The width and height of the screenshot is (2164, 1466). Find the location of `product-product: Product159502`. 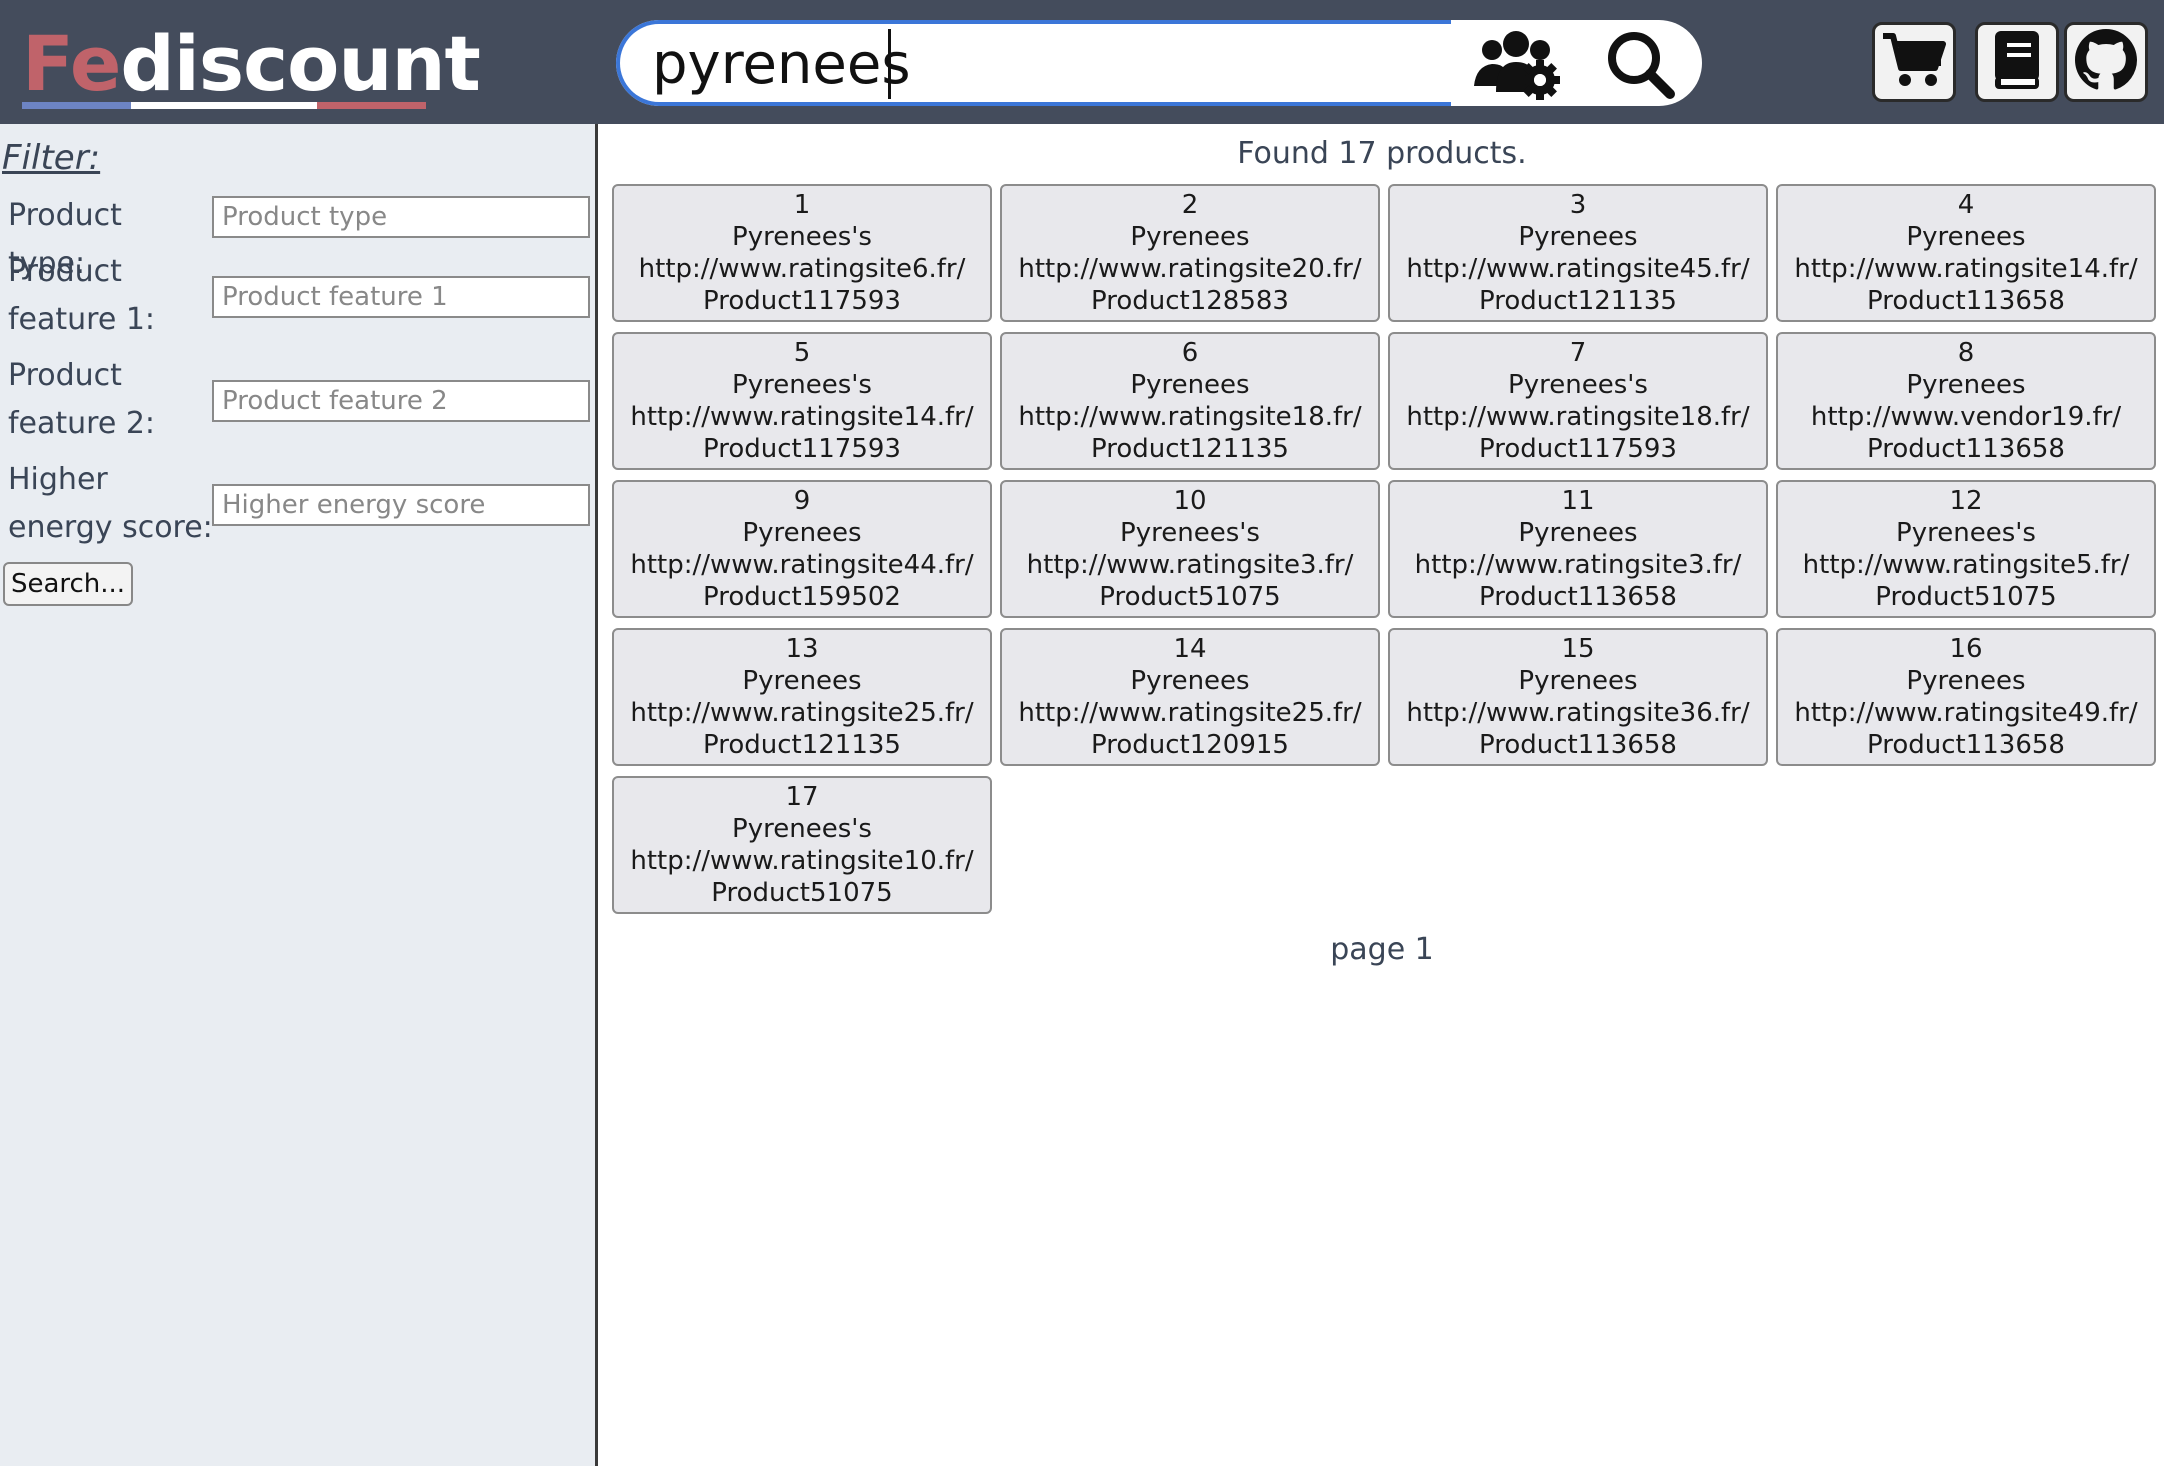

product-product: Product159502 is located at coordinates (802, 597).